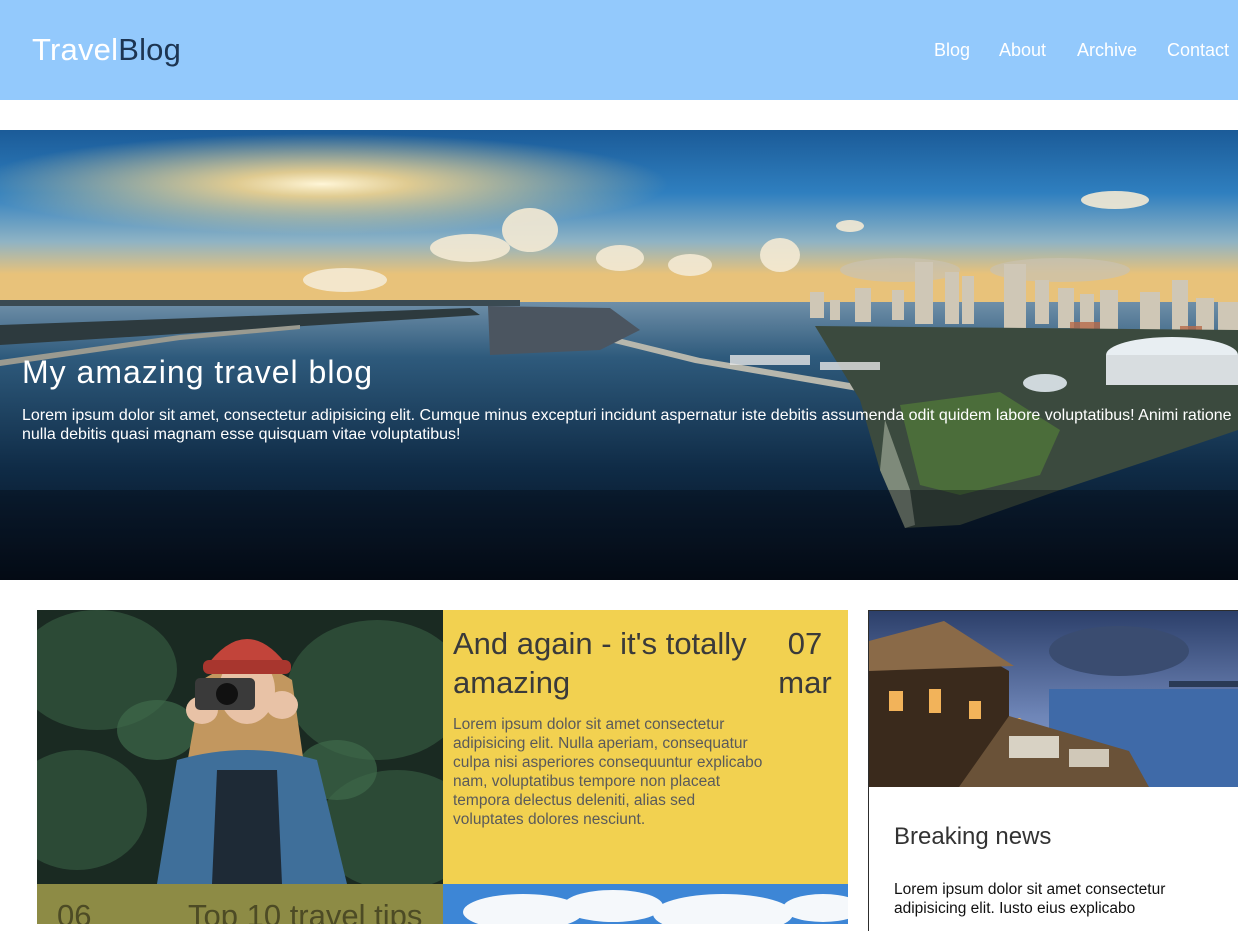  Describe the element at coordinates (805, 663) in the screenshot. I see `post-date: 07 mar` at that location.